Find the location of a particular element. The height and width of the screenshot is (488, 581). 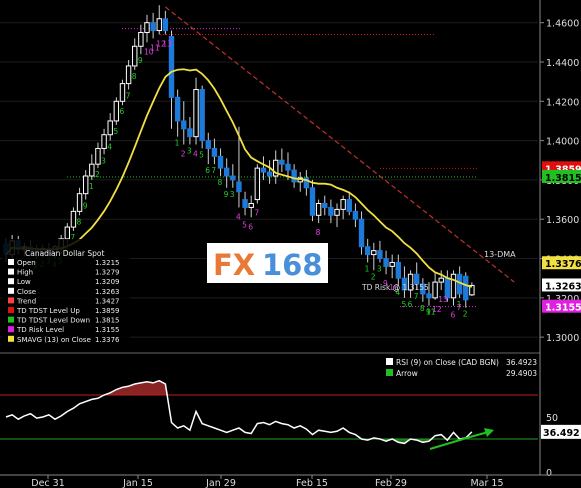

legend-value: 1.3815 is located at coordinates (107, 321).